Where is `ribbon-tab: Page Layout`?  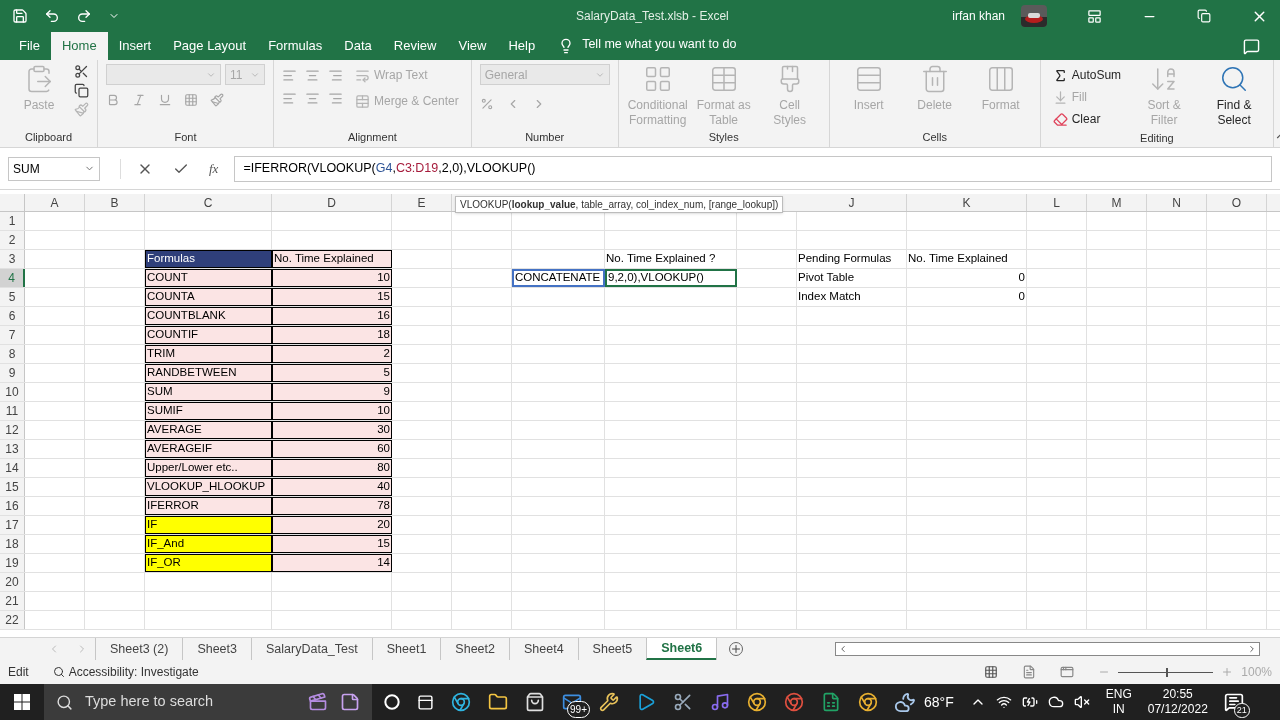
ribbon-tab: Page Layout is located at coordinates (210, 46).